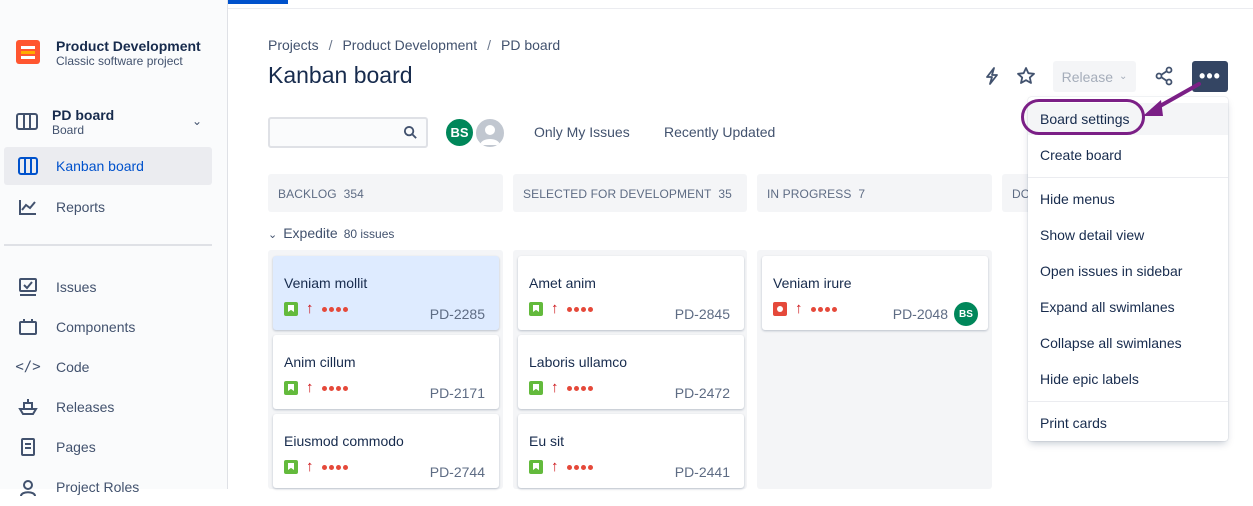 This screenshot has height=506, width=1253. I want to click on board-icon, so click(27, 121).